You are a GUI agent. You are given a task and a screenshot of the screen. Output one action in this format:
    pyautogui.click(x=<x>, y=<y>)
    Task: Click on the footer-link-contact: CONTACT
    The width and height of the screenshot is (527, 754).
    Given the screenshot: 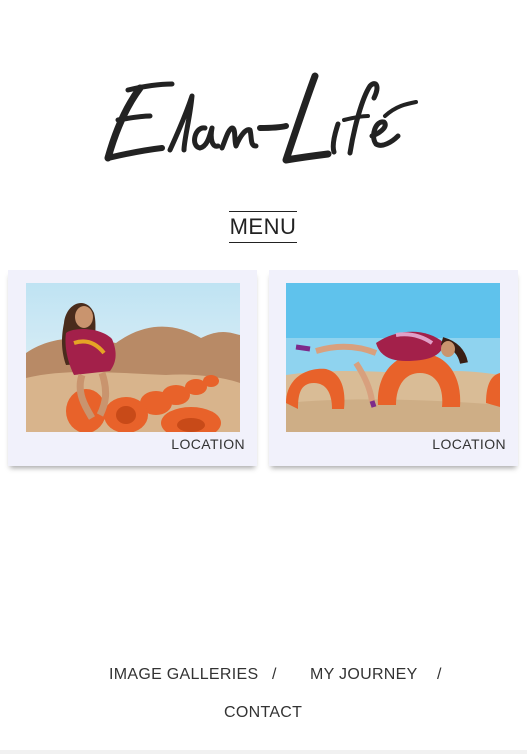 What is the action you would take?
    pyautogui.click(x=263, y=713)
    